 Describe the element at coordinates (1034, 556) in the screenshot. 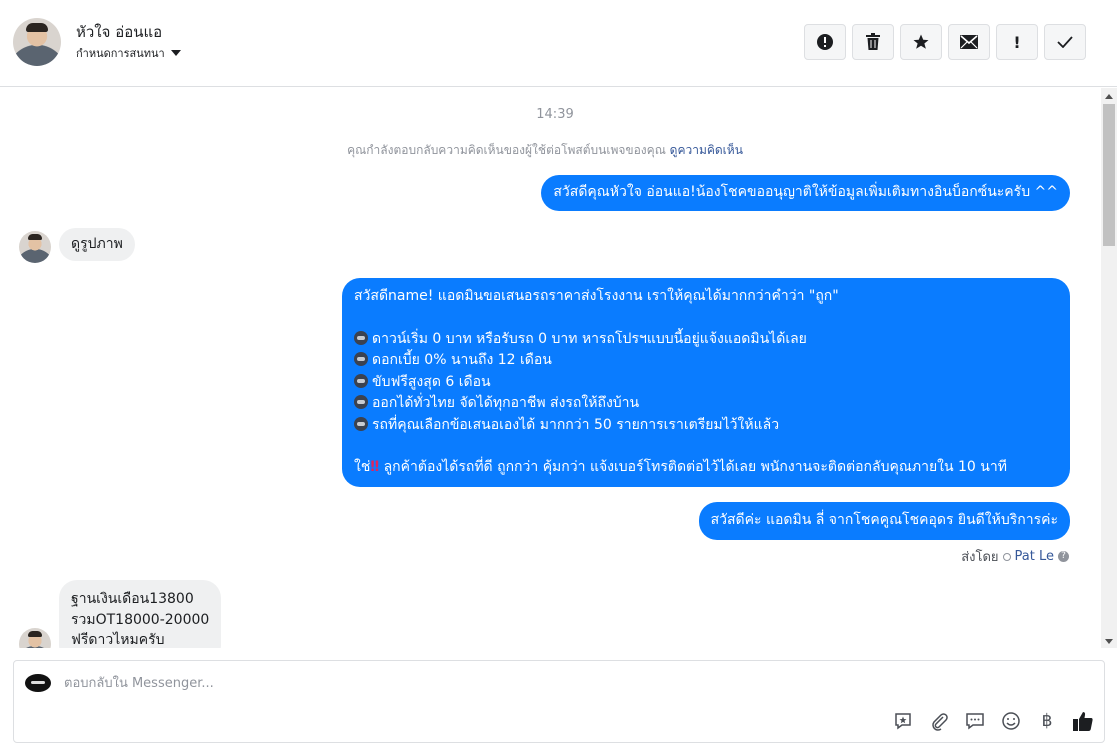

I see `sent-by-name: Pat Le` at that location.